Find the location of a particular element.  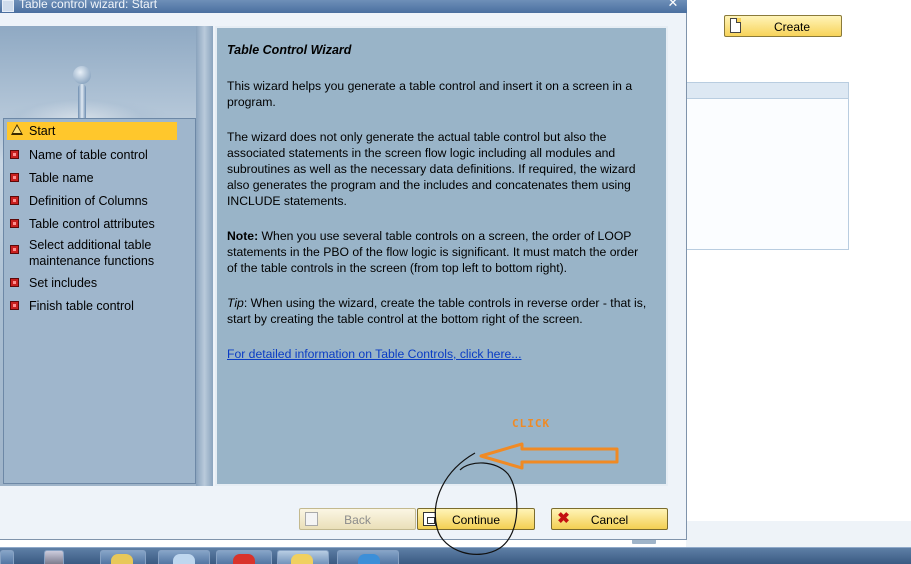

step-start: Start is located at coordinates (92, 131).